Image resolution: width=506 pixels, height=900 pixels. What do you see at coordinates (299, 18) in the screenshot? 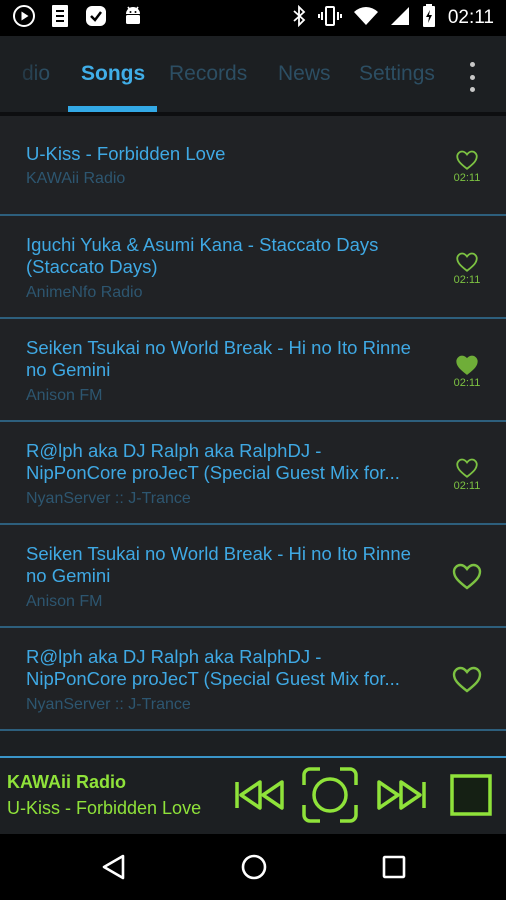
I see `bluetooth-icon` at bounding box center [299, 18].